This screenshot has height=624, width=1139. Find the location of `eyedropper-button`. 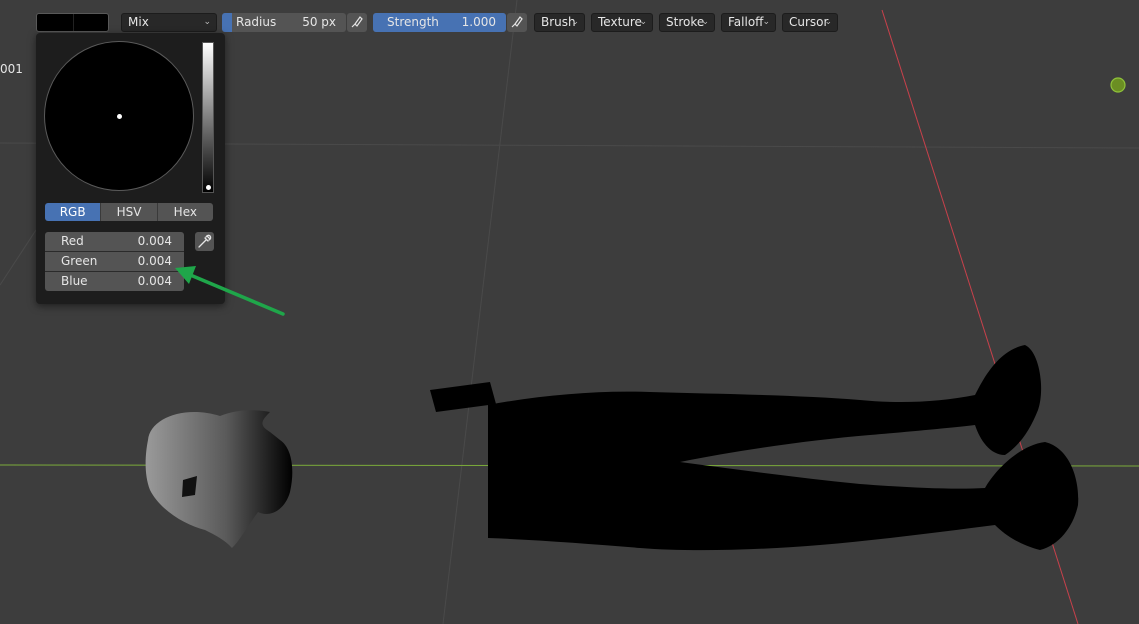

eyedropper-button is located at coordinates (204, 241).